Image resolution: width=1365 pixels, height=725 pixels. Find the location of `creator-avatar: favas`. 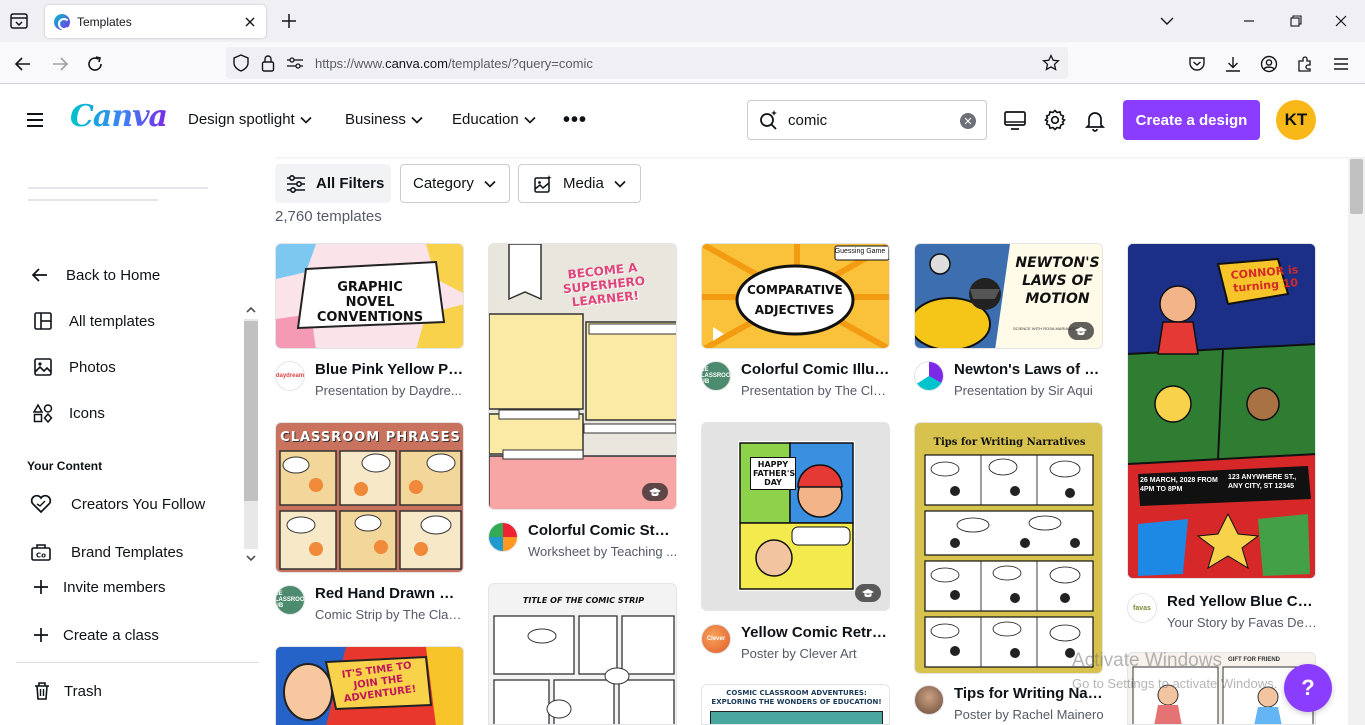

creator-avatar: favas is located at coordinates (1142, 608).